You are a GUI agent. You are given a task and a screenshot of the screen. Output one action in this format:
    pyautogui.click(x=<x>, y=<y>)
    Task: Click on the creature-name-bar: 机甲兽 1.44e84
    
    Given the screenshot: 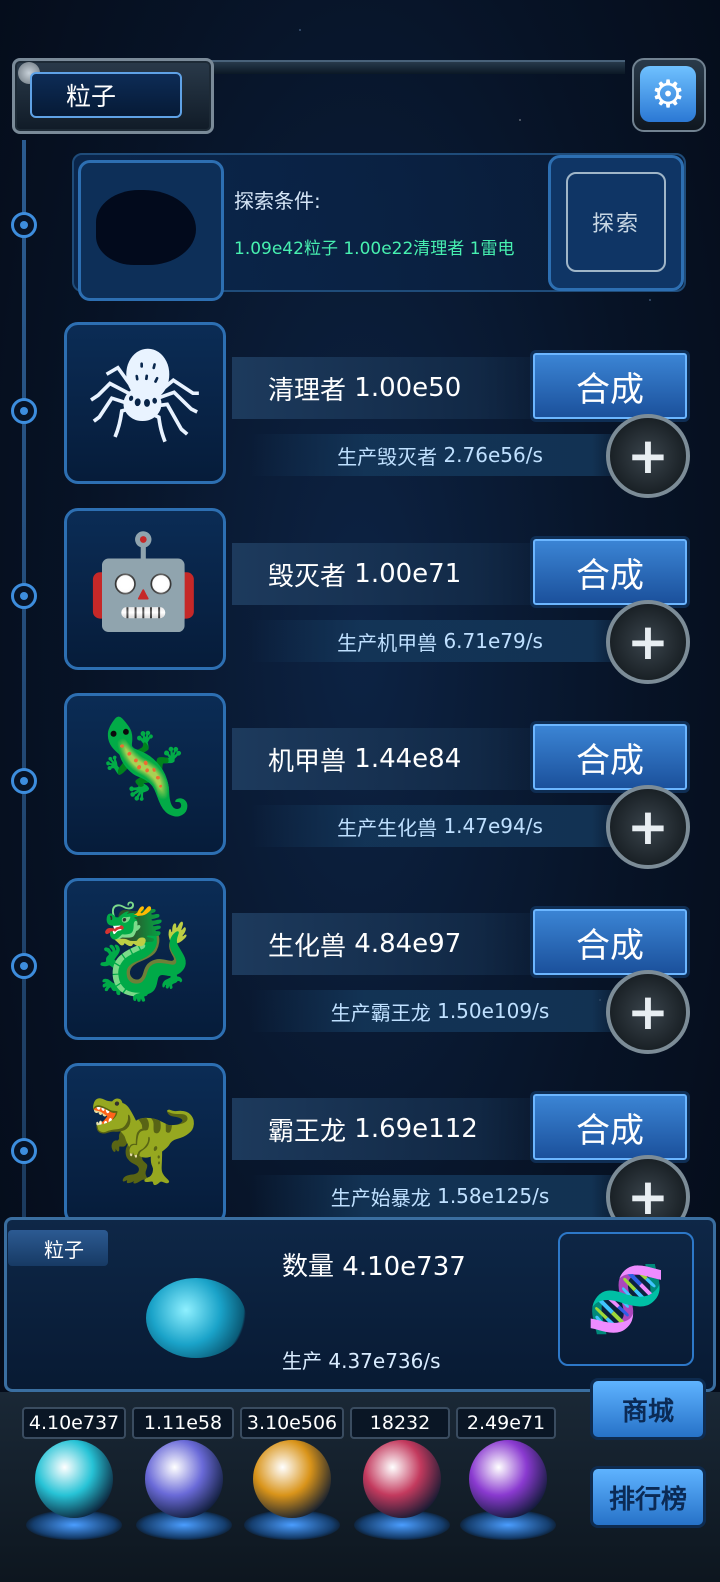 What is the action you would take?
    pyautogui.click(x=397, y=759)
    